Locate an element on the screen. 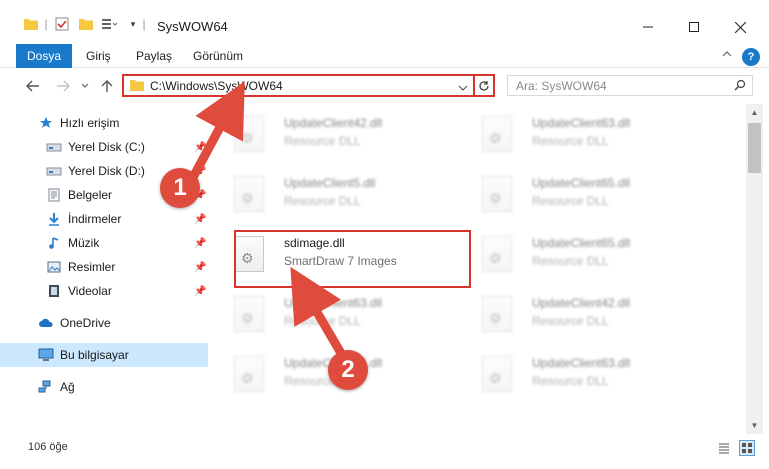 The image size is (769, 469). sidebar-item-disk-d: Yerel Disk (D:) 📌 is located at coordinates (104, 171).